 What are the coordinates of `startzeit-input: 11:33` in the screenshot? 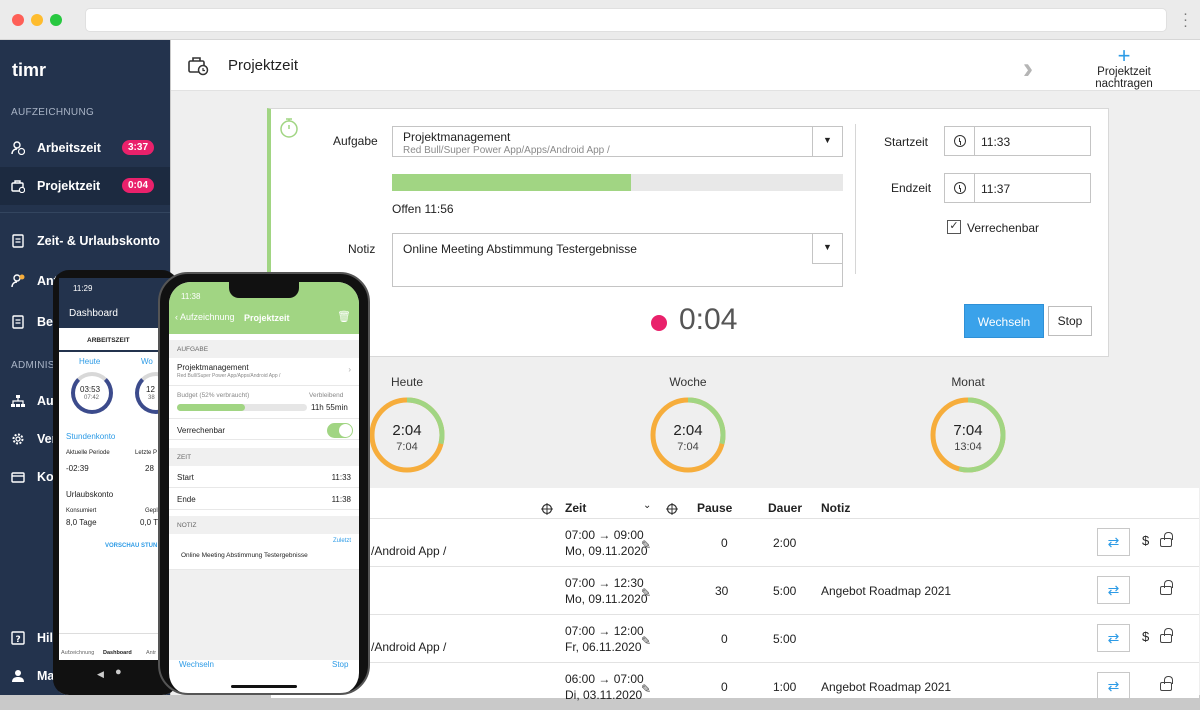 It's located at (1017, 141).